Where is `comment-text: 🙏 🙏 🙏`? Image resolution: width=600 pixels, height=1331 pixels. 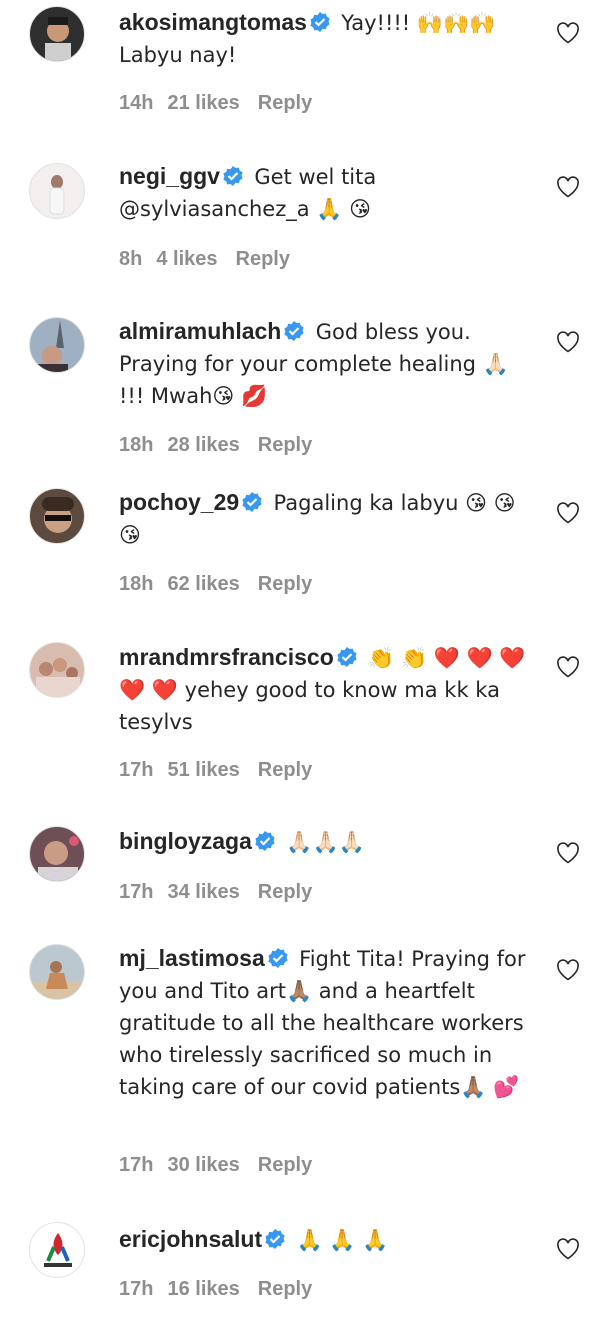 comment-text: 🙏 🙏 🙏 is located at coordinates (342, 1240).